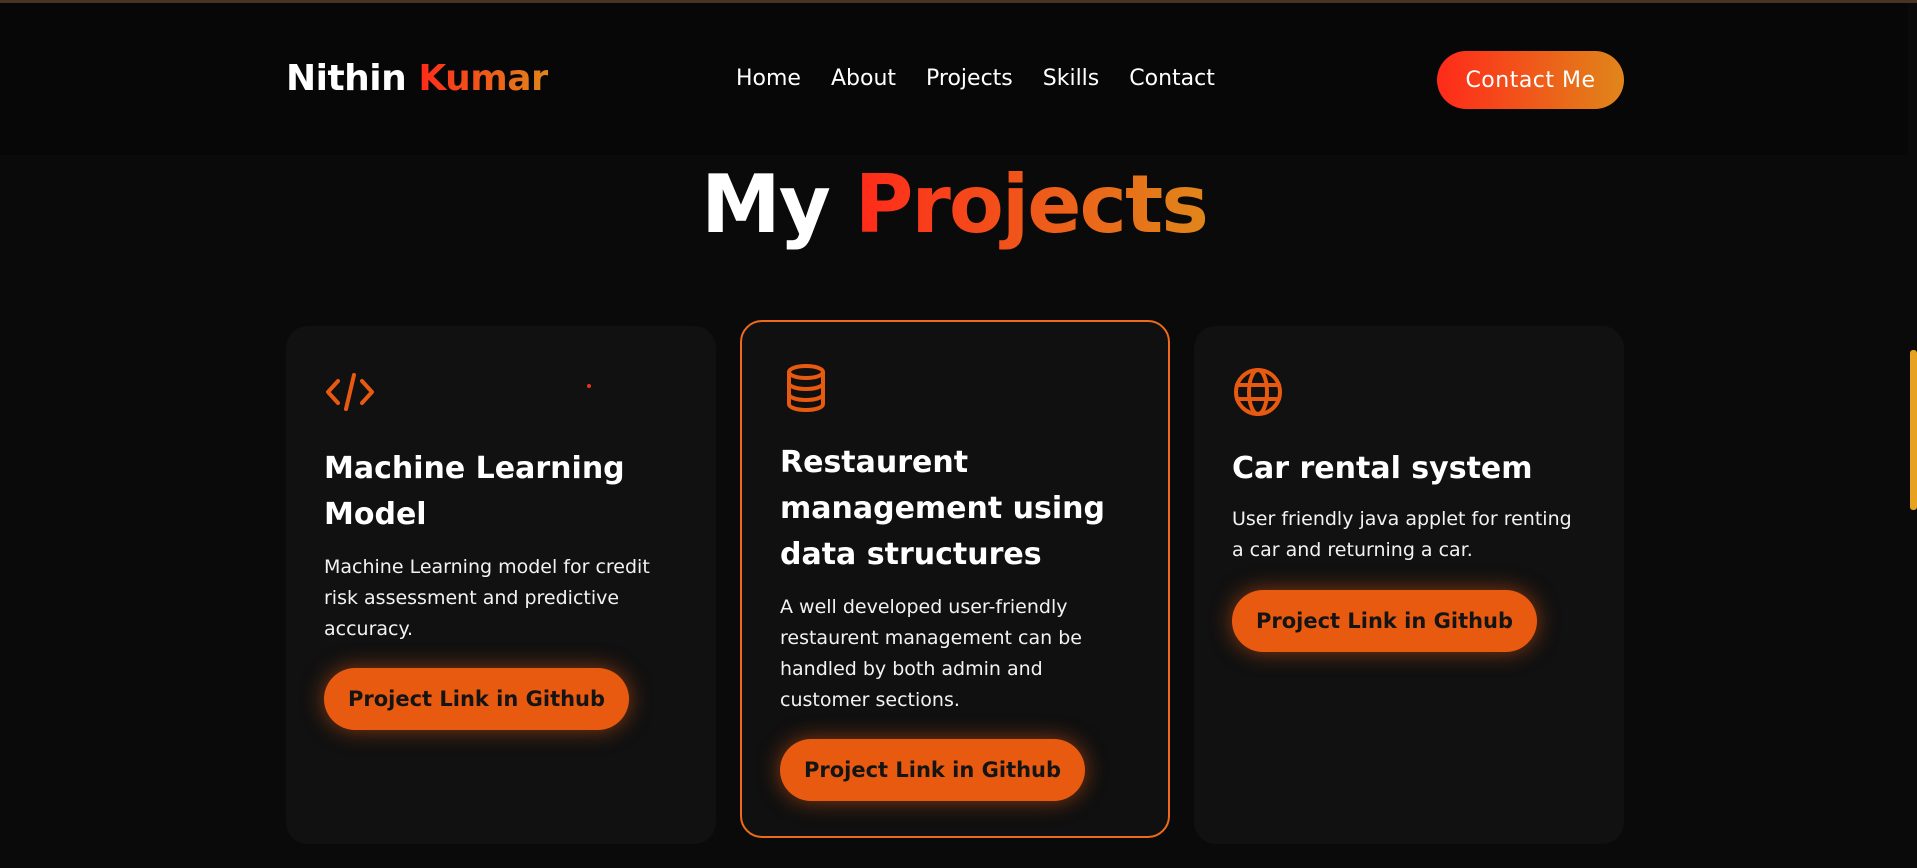 The width and height of the screenshot is (1917, 868). I want to click on logo-first-name: Nithin, so click(346, 78).